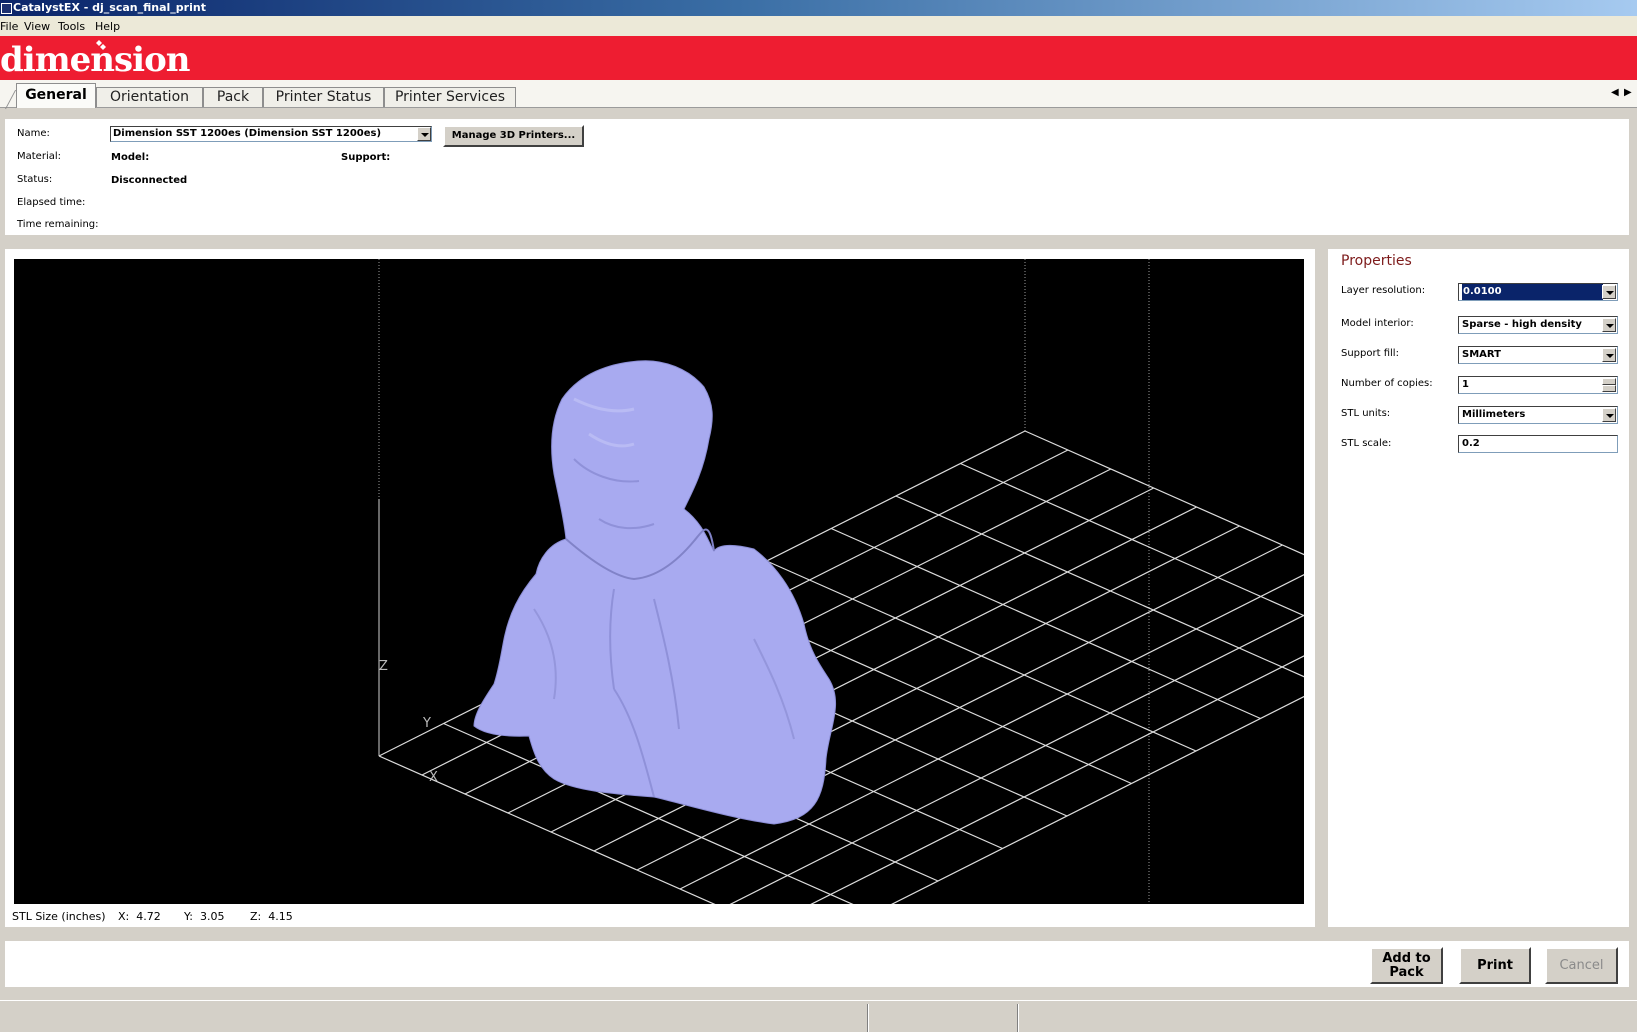 The image size is (1637, 1032). What do you see at coordinates (6, 8) in the screenshot?
I see `app-icon` at bounding box center [6, 8].